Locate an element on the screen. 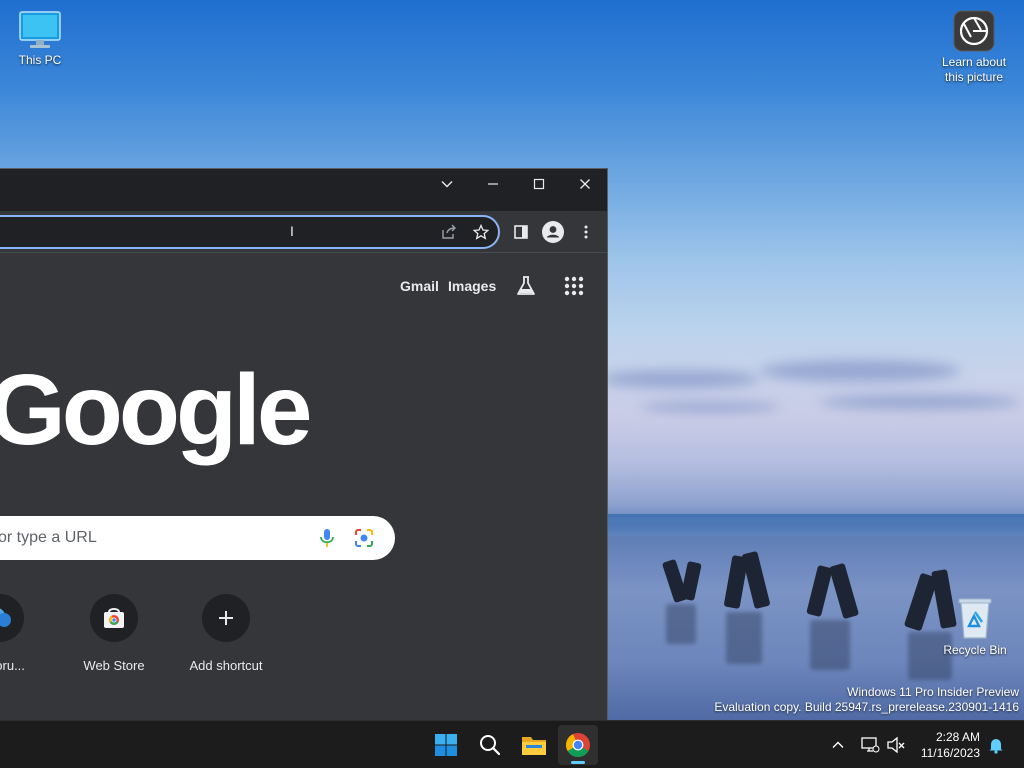 The height and width of the screenshot is (768, 1024). images-link: Images is located at coordinates (472, 286).